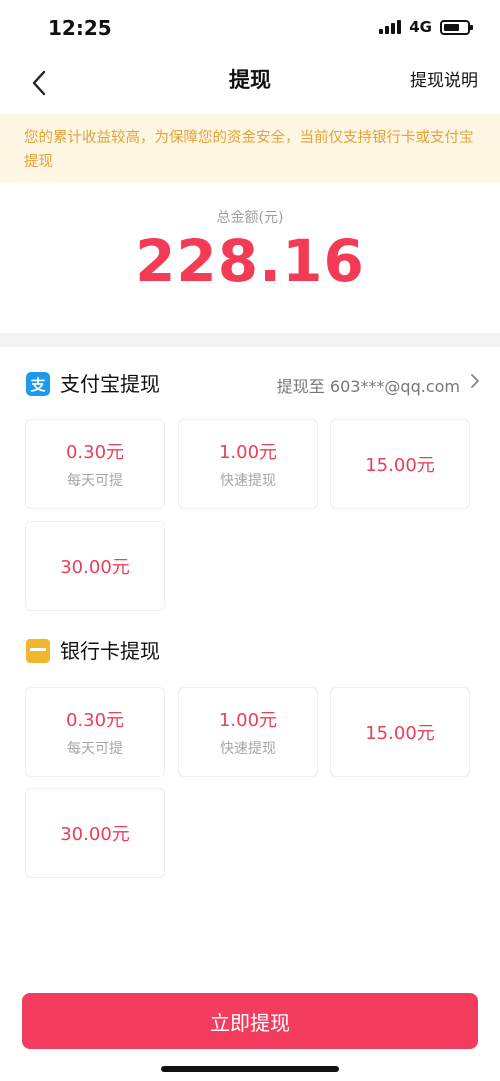  What do you see at coordinates (250, 1021) in the screenshot?
I see `withdraw-now-button: 立即提现` at bounding box center [250, 1021].